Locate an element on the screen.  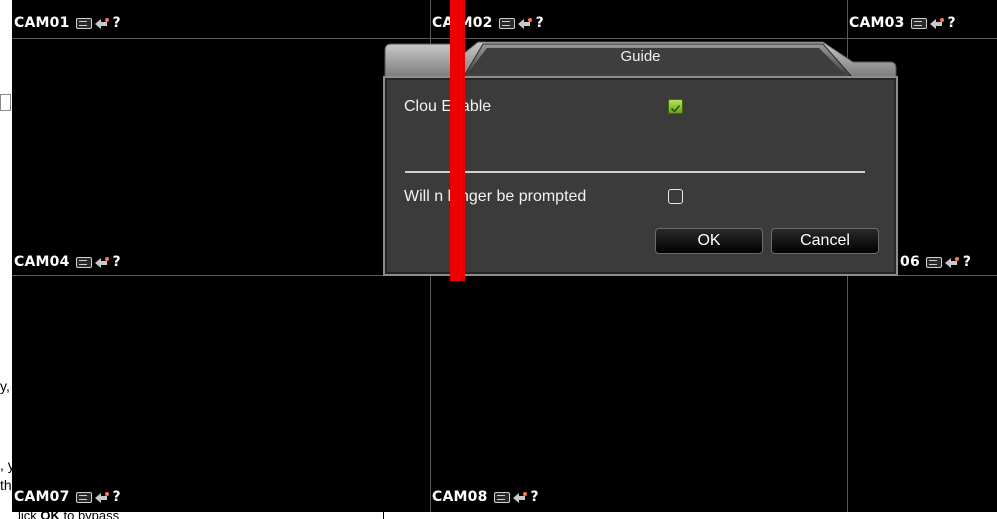
cam08-name: CAM08 is located at coordinates (460, 497).